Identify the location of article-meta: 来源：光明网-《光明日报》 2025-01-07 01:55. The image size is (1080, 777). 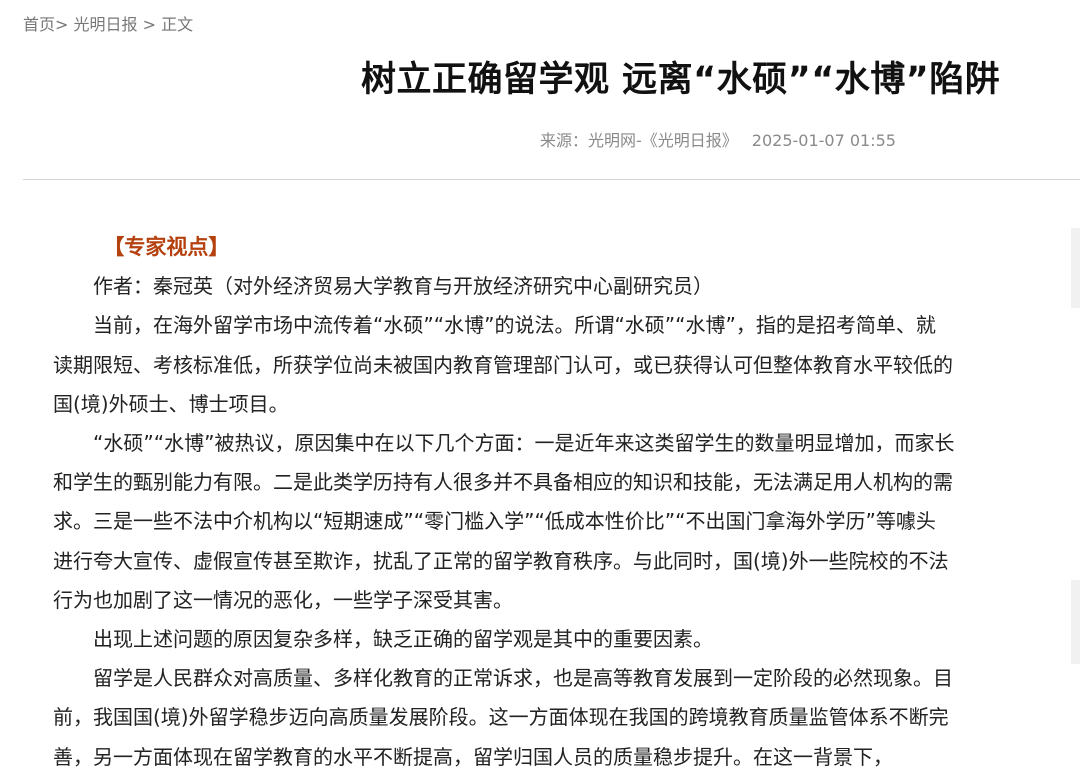
(718, 141).